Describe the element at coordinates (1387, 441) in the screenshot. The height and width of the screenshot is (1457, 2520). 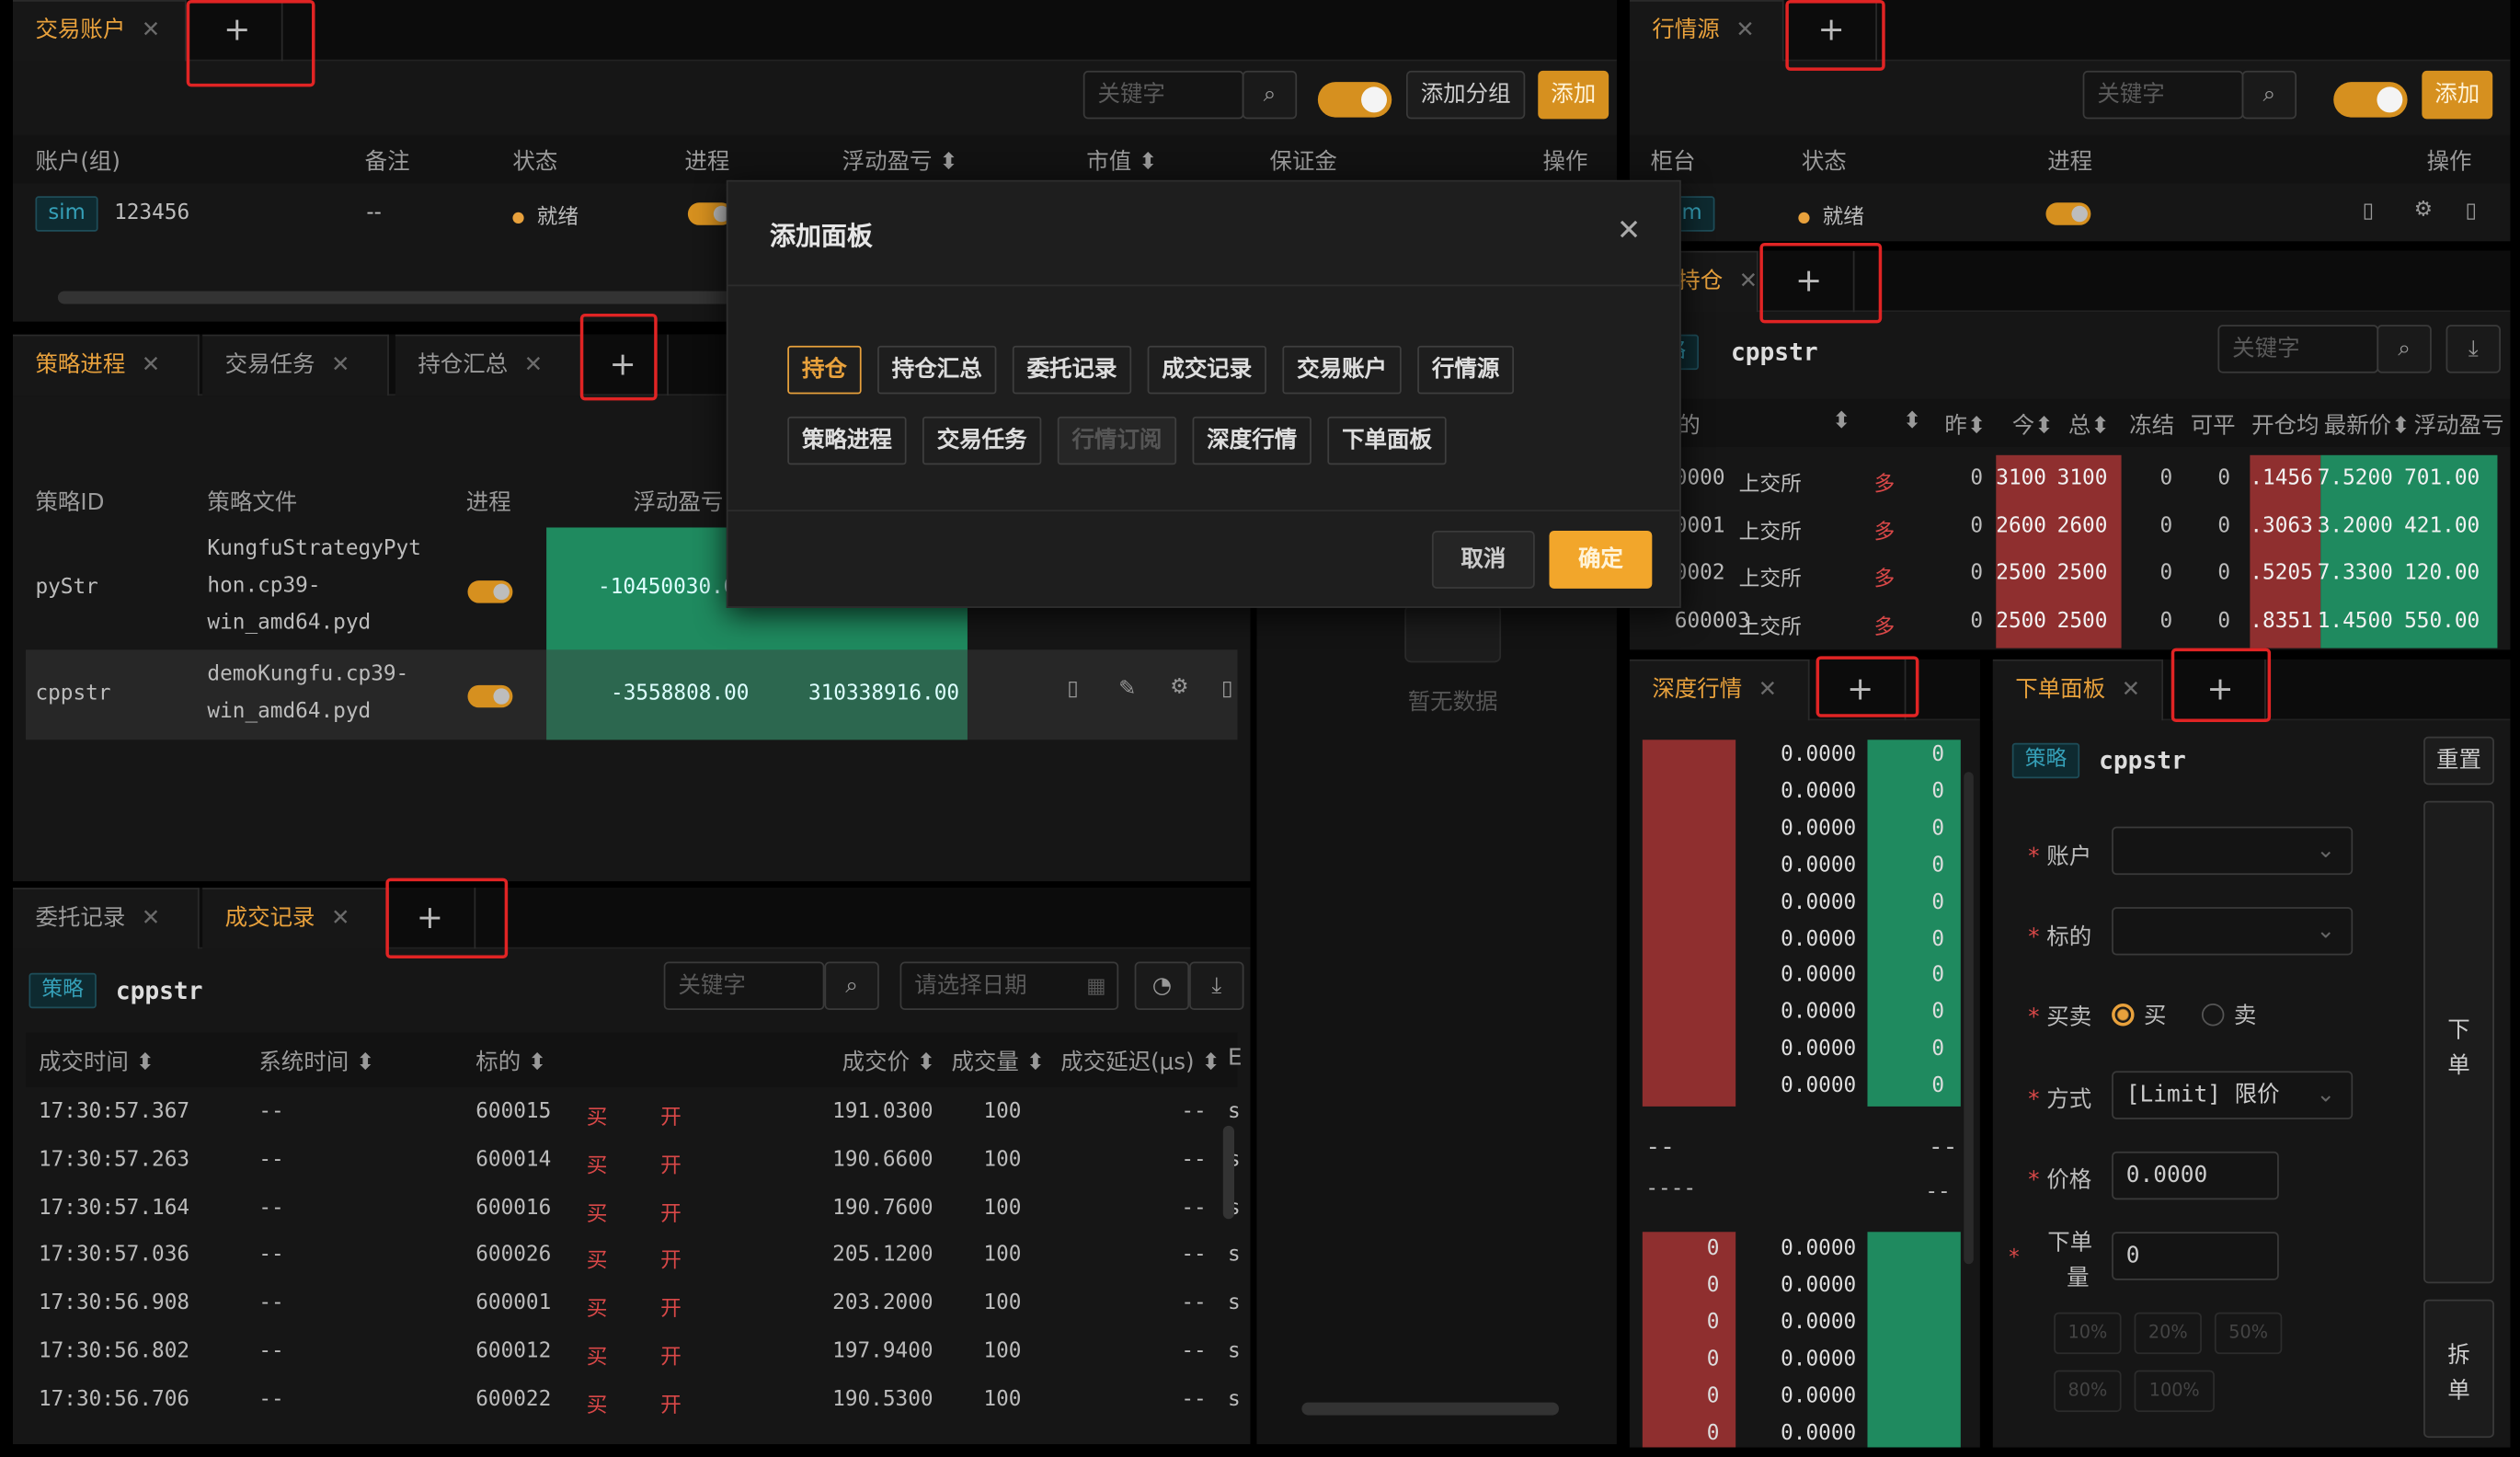
I see `panel-option-button: 下单面板` at that location.